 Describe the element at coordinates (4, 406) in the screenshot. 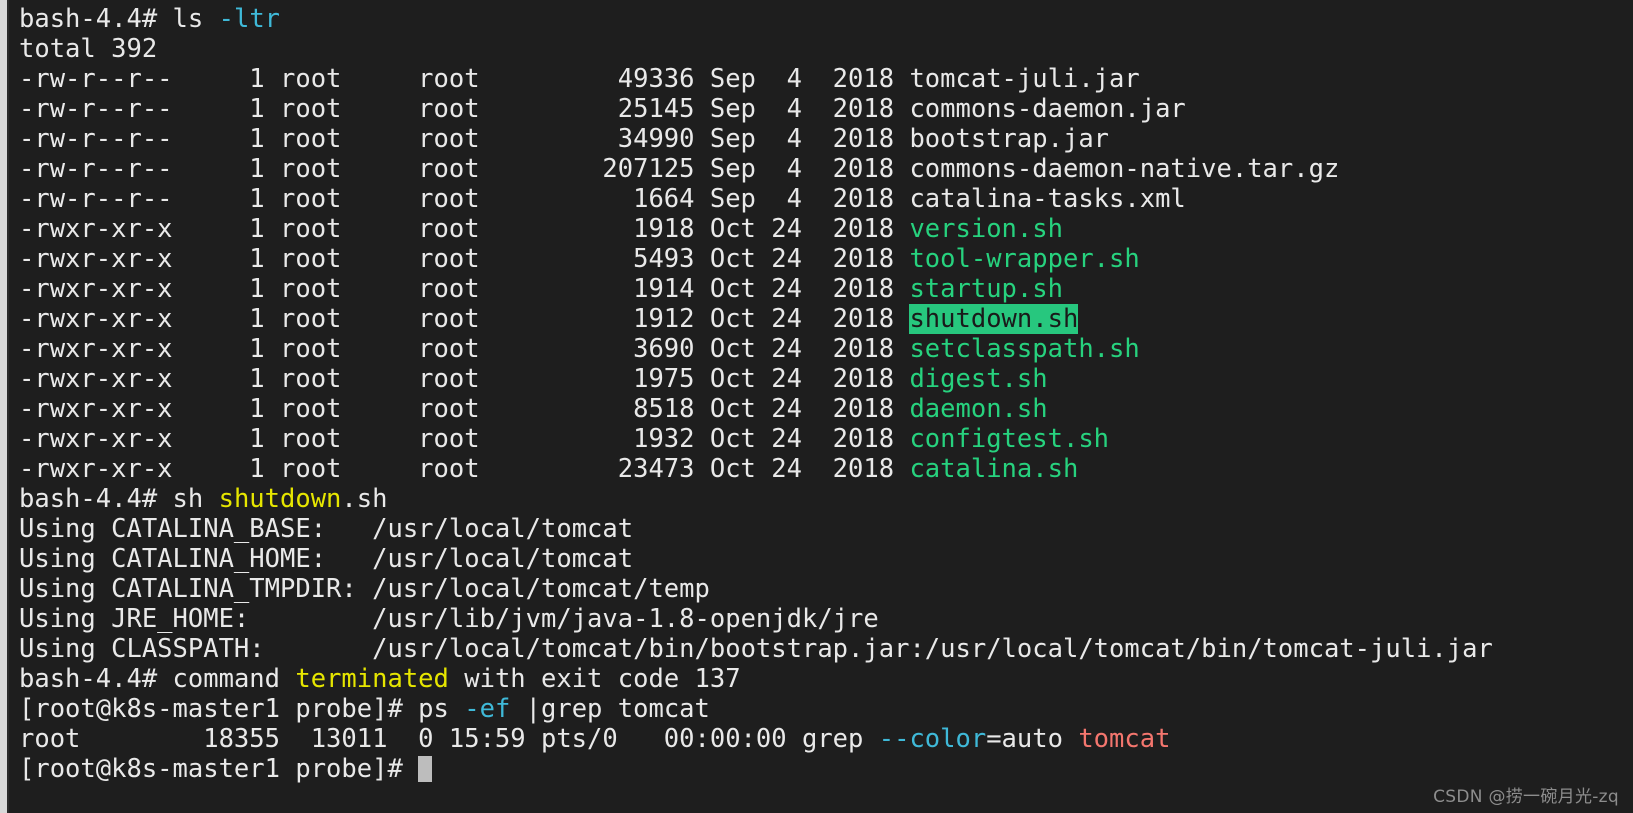

I see `window-left-edge-scrollbar` at that location.